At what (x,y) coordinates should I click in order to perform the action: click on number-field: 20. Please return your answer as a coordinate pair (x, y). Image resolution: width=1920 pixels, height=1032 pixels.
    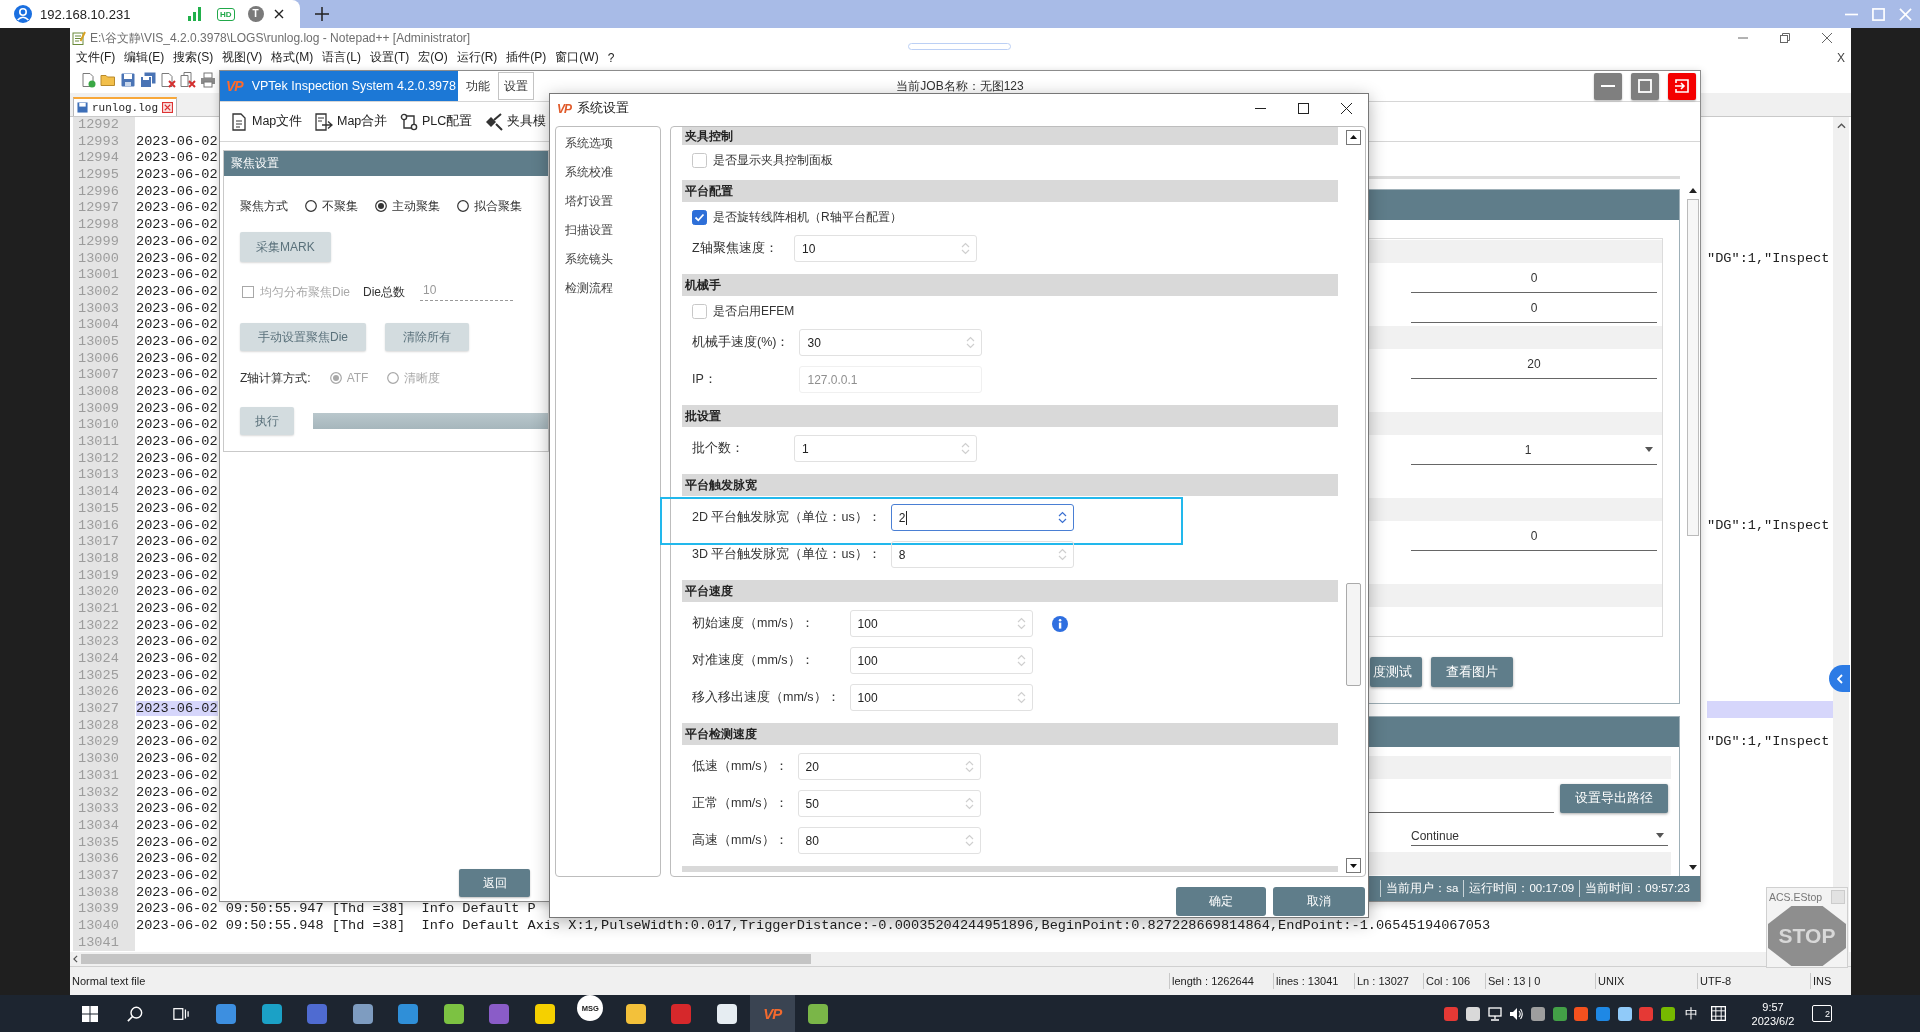
    Looking at the image, I should click on (889, 766).